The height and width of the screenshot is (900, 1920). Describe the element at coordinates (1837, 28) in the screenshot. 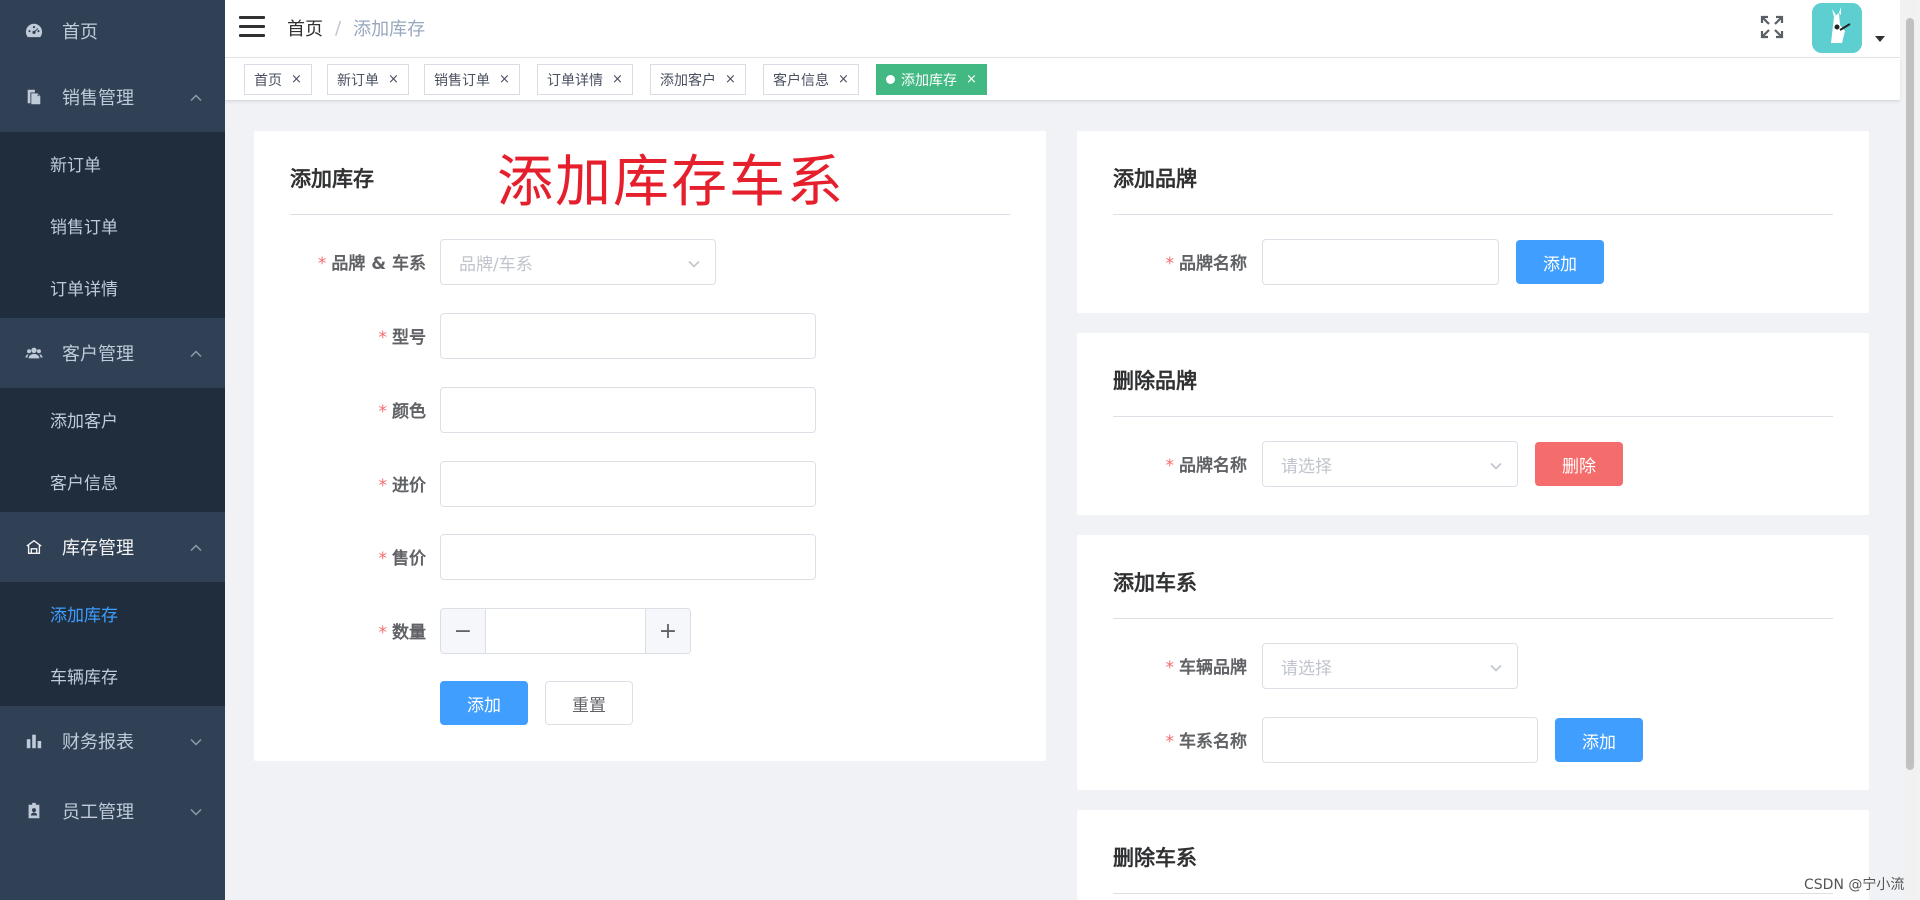

I see `avatar` at that location.